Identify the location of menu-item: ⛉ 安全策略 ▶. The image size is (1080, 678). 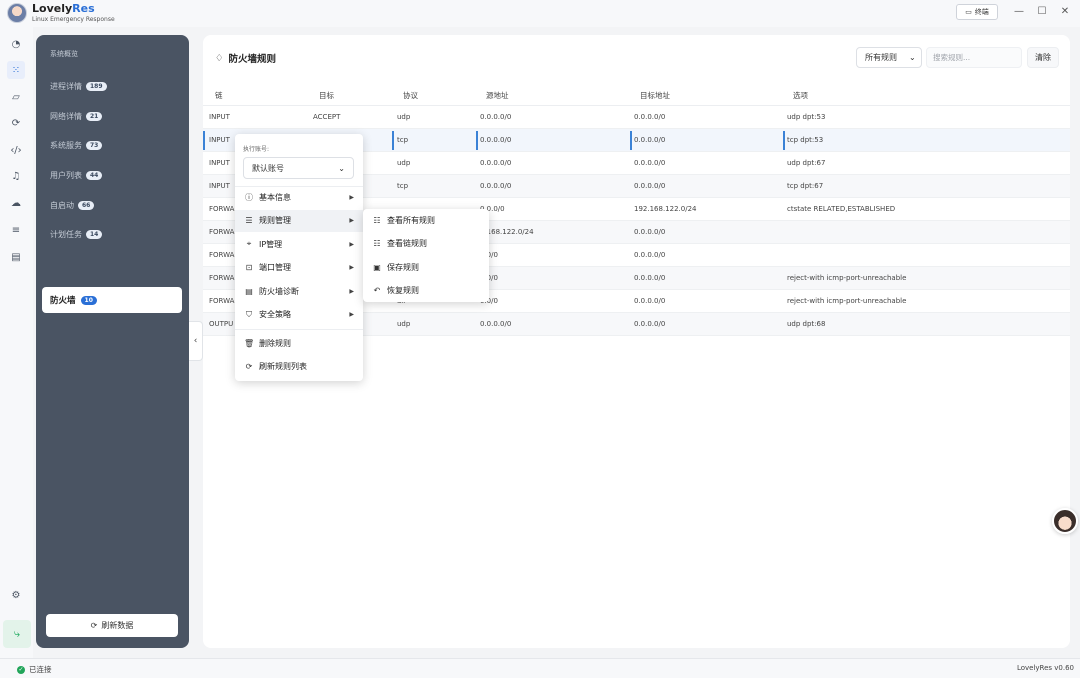
(299, 315).